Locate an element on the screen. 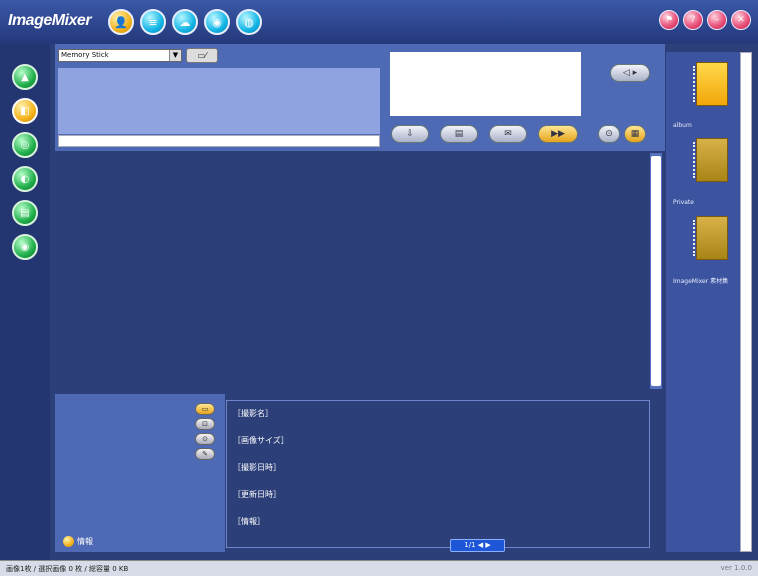 The height and width of the screenshot is (576, 758). sidebar-item-camera: ◎ is located at coordinates (25, 145).